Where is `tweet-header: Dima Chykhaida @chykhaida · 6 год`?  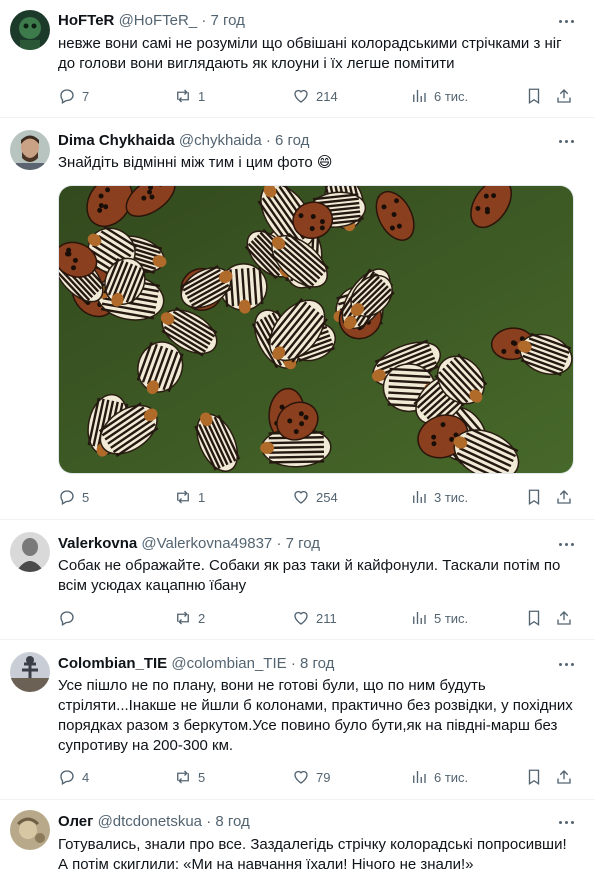
tweet-header: Dima Chykhaida @chykhaida · 6 год is located at coordinates (183, 140).